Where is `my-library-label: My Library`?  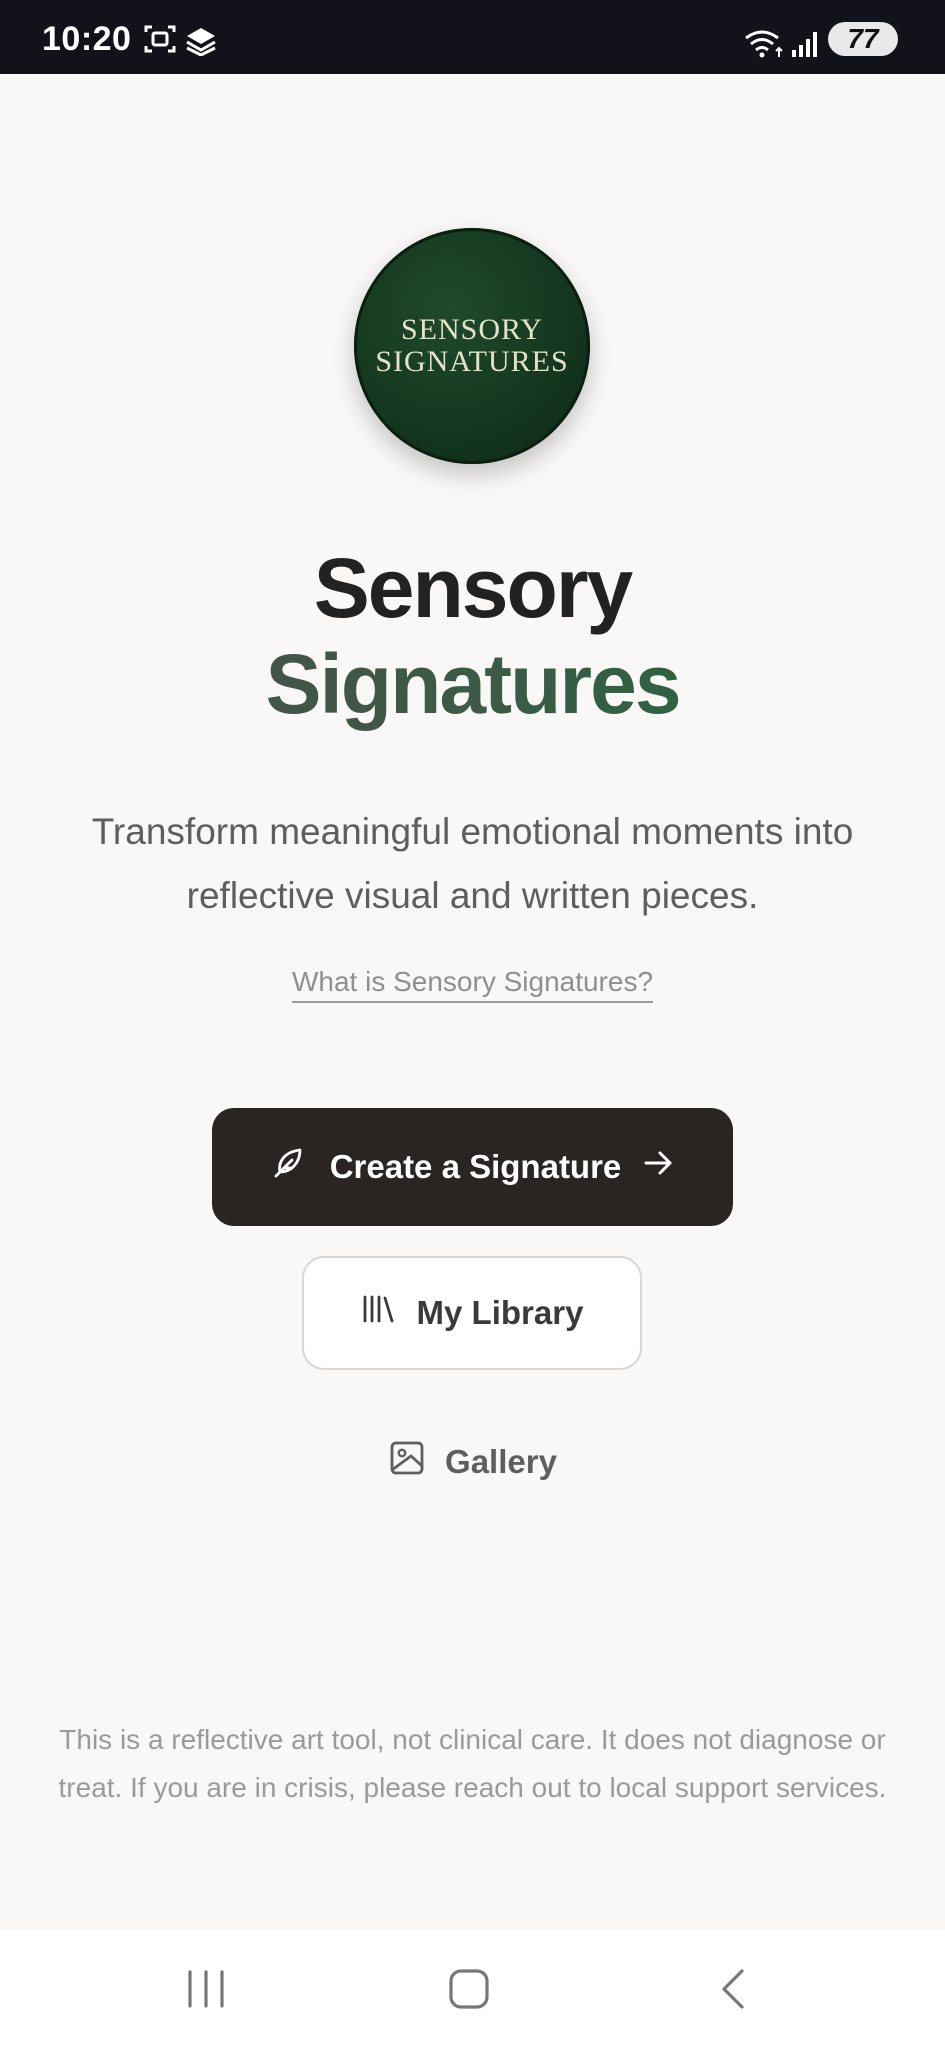
my-library-label: My Library is located at coordinates (500, 1312).